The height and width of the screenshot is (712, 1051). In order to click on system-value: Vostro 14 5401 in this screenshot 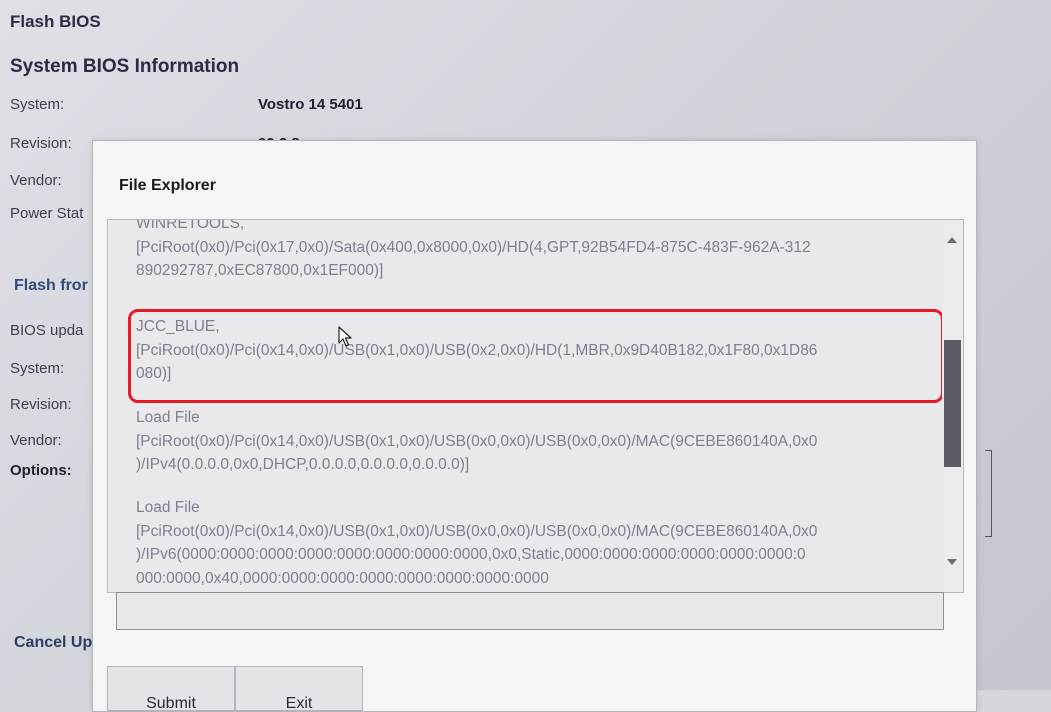, I will do `click(310, 104)`.